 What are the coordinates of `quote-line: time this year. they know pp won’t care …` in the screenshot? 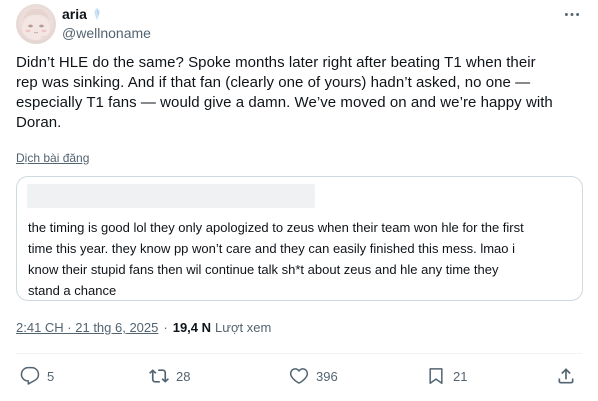 It's located at (272, 248).